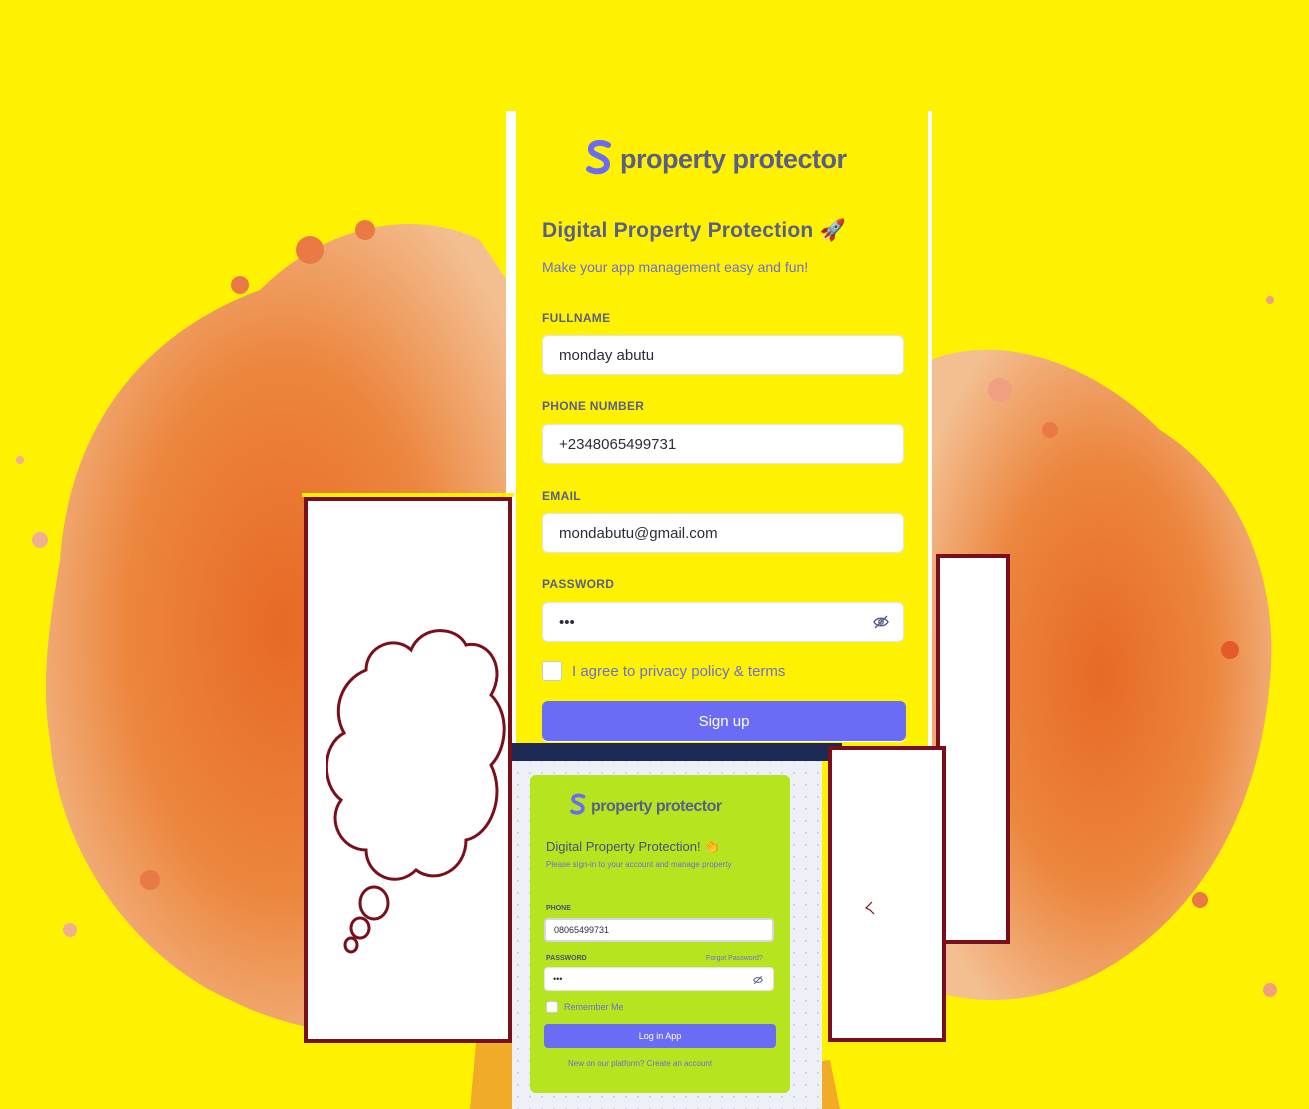  I want to click on signup-heading: Digital Property Protection 🚀, so click(694, 230).